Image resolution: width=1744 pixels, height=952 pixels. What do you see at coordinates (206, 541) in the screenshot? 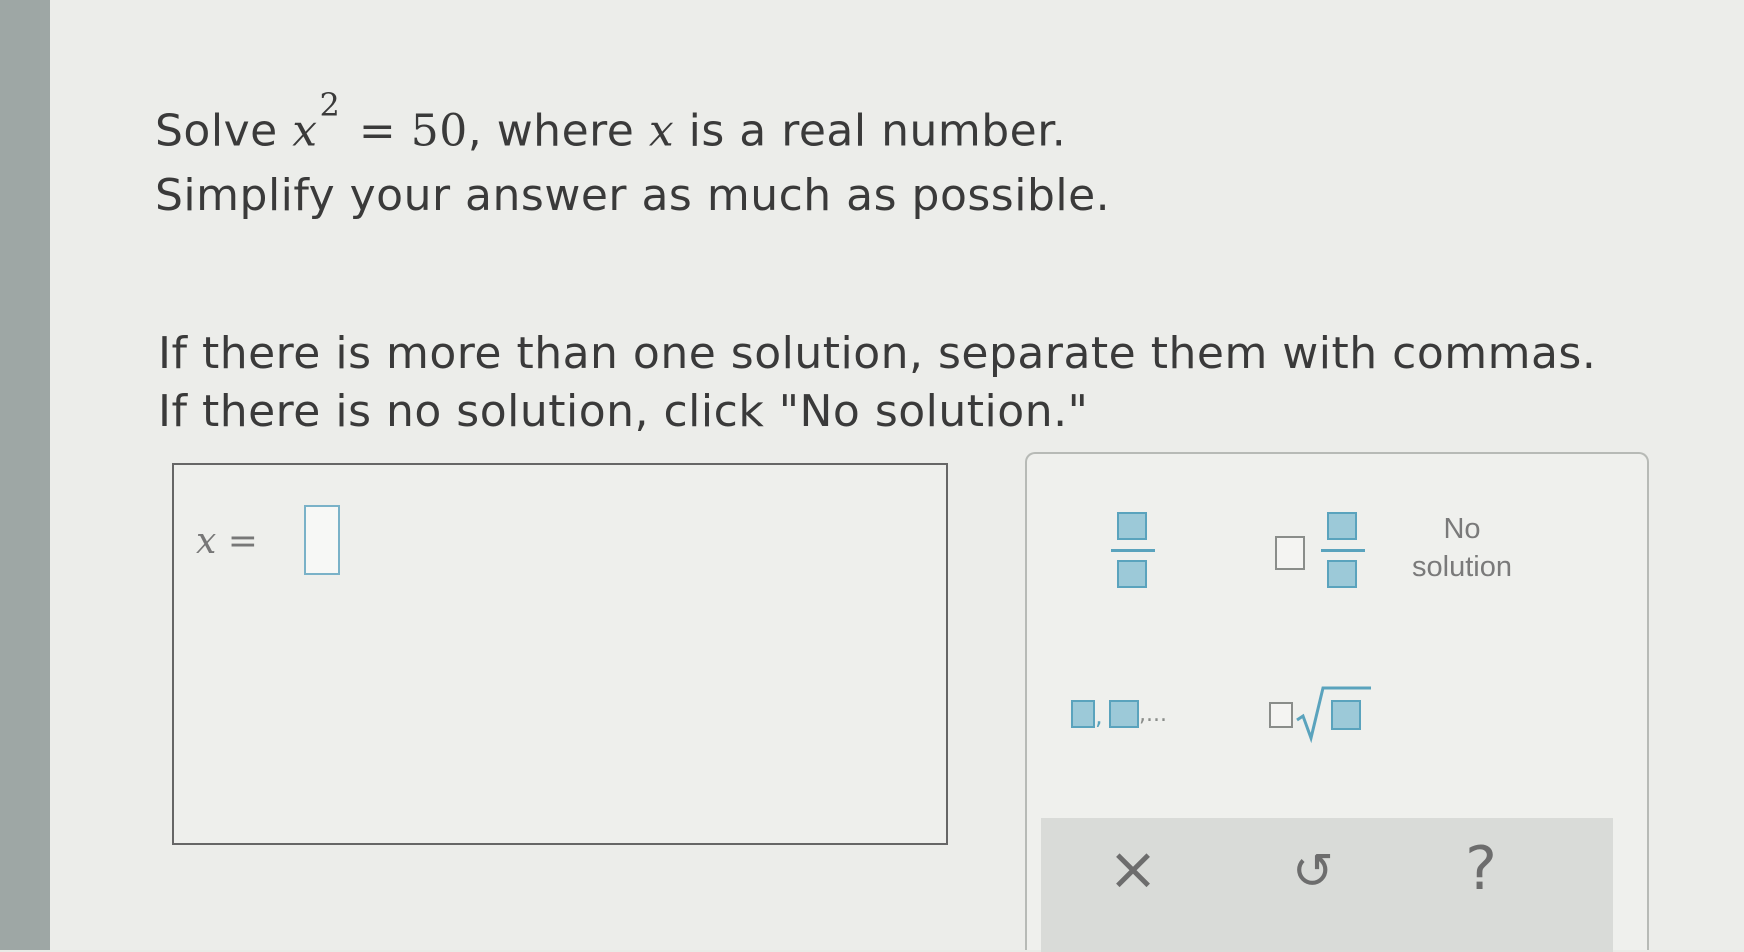
I see `answer-variable: x` at bounding box center [206, 541].